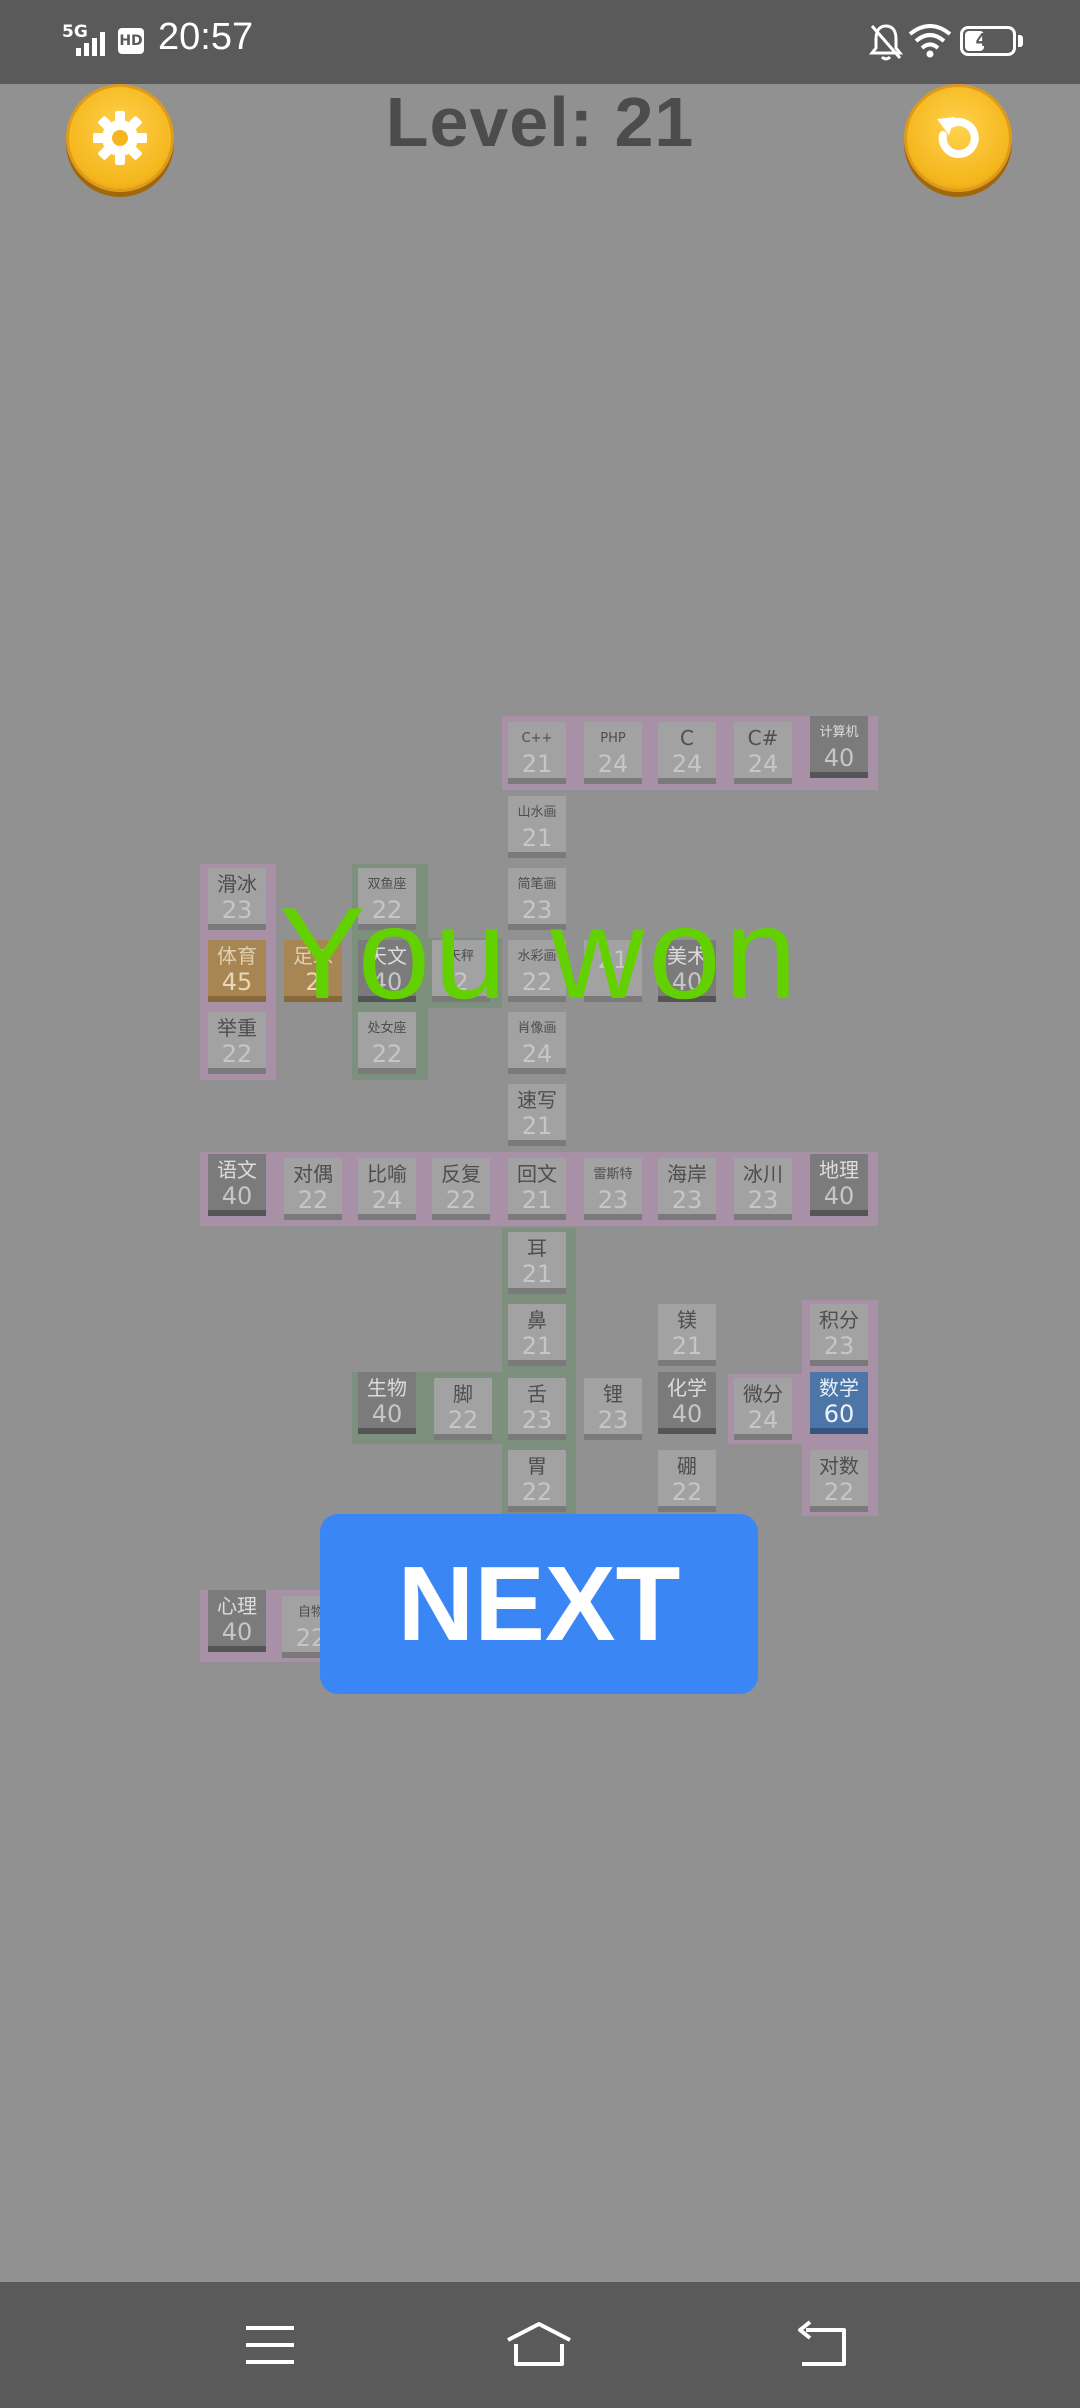 The width and height of the screenshot is (1080, 2408). Describe the element at coordinates (763, 1189) in the screenshot. I see `word-tile: 冰川 23` at that location.